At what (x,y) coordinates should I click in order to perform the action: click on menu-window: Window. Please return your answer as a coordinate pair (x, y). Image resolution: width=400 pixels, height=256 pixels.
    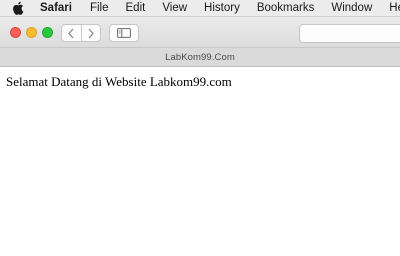
    Looking at the image, I should click on (351, 8).